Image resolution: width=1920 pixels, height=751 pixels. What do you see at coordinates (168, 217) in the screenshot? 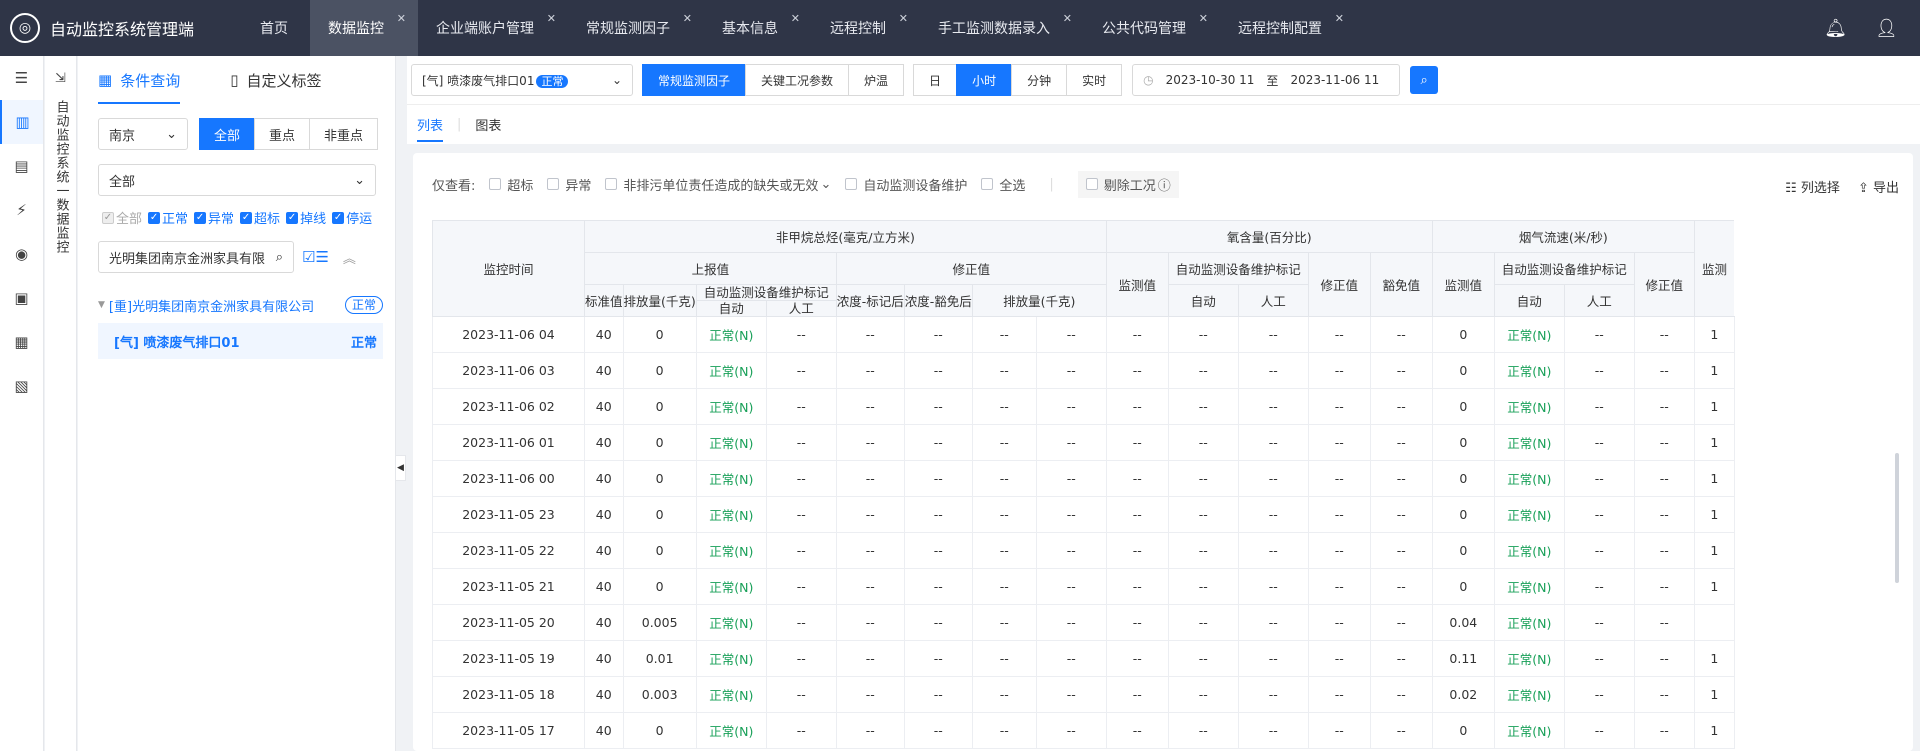
I see `status-normal-checkbox: ✓ 正常` at bounding box center [168, 217].